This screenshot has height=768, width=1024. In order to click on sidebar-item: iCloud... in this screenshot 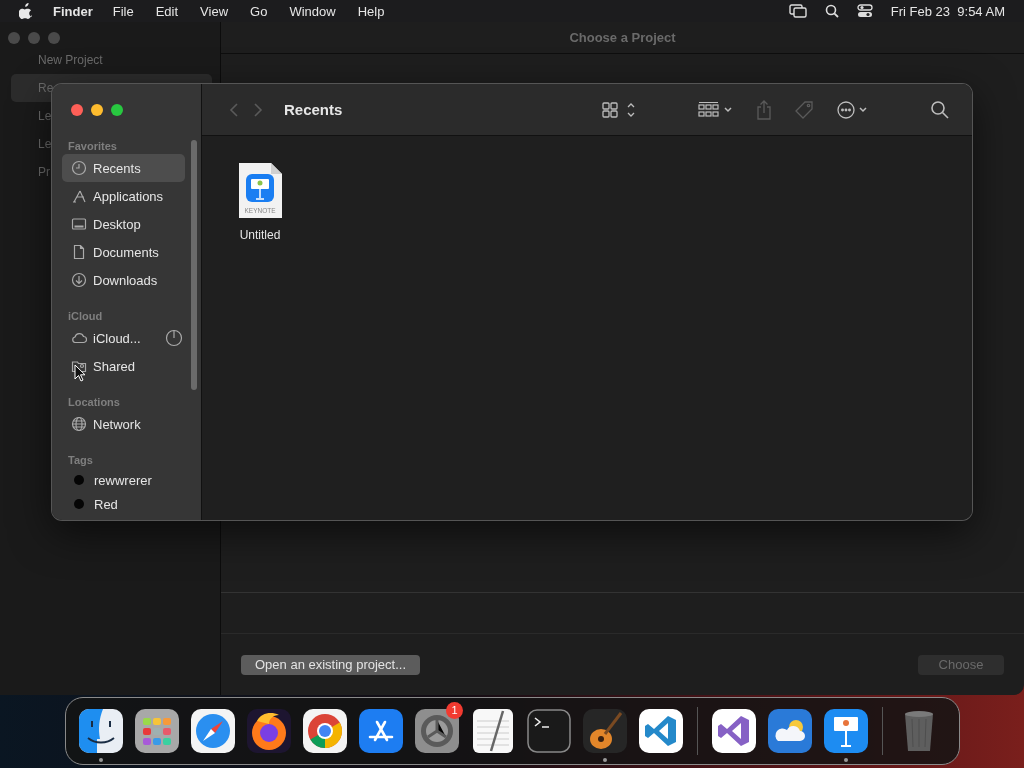, I will do `click(123, 338)`.